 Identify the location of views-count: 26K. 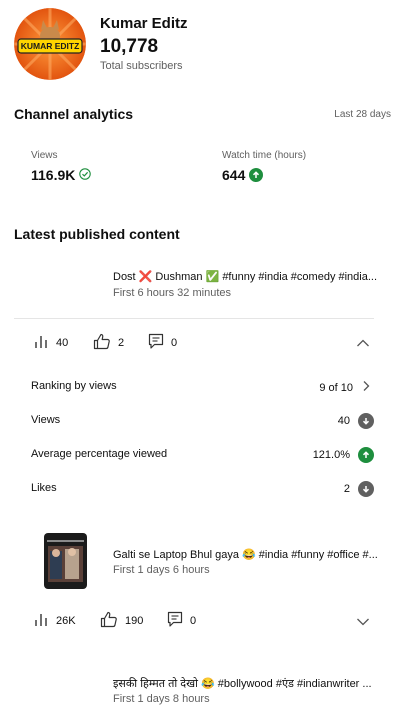
(66, 620).